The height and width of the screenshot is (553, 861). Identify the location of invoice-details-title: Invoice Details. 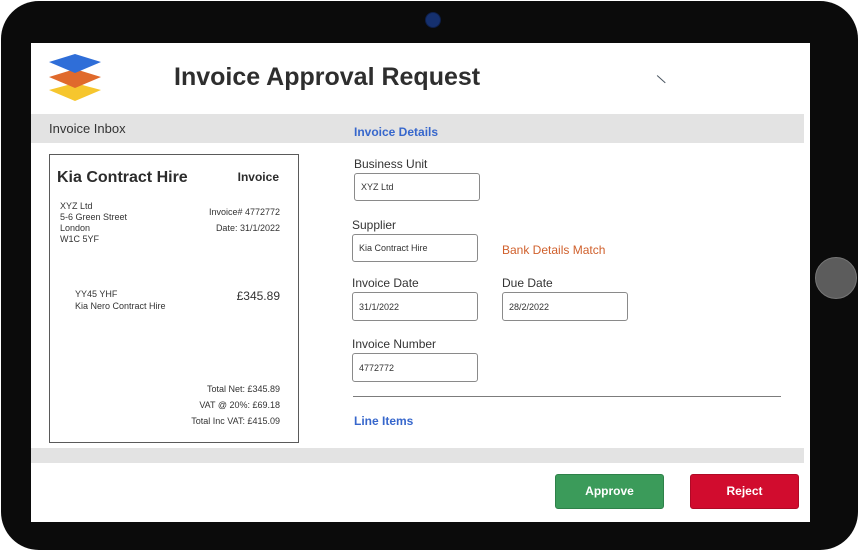
(396, 132).